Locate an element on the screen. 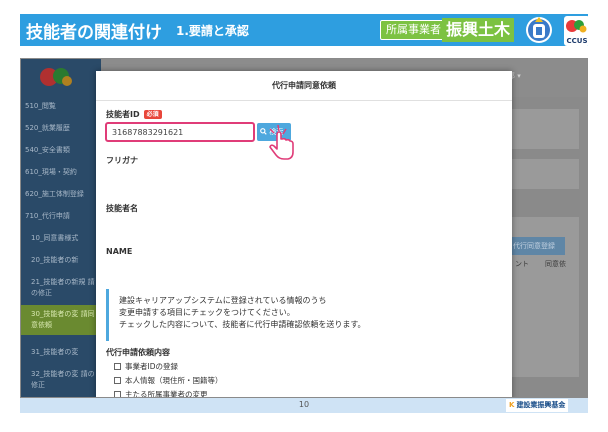 The image size is (608, 432). option-label: 事業者IDの登録 is located at coordinates (151, 366).